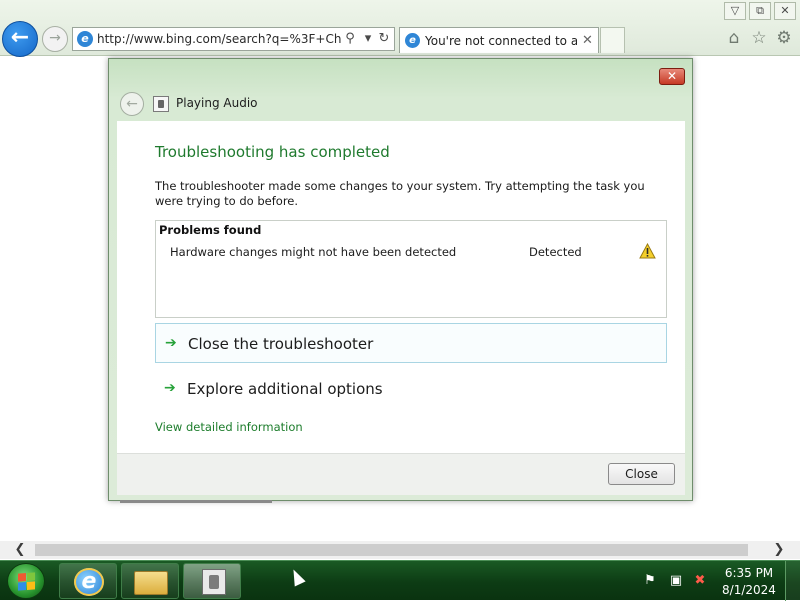  Describe the element at coordinates (700, 581) in the screenshot. I see `volume-muted-icon: ✖` at that location.